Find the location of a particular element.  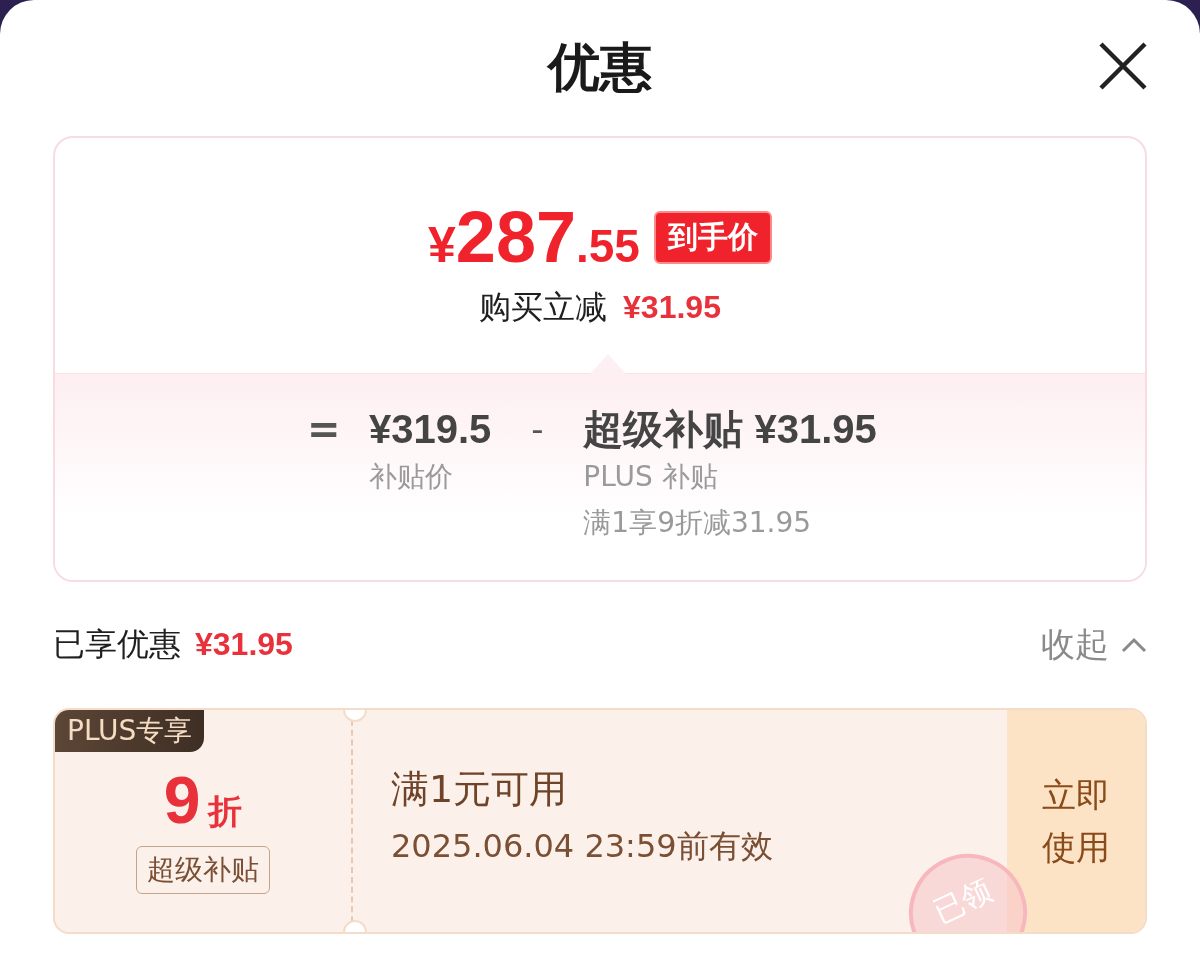

collapse-toggle: 收起 is located at coordinates (1094, 645).